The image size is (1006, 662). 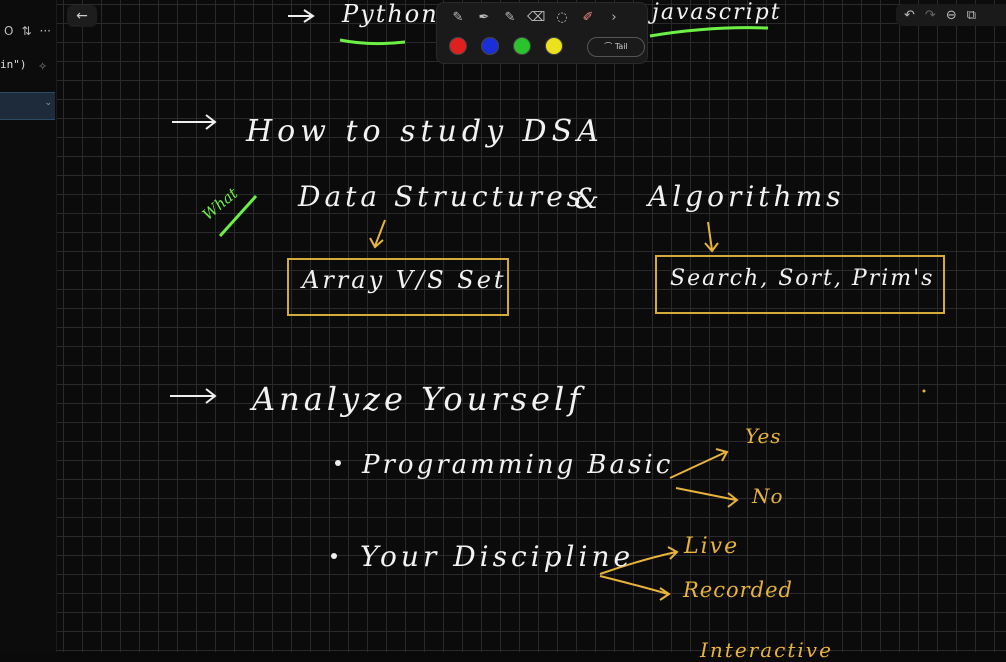 What do you see at coordinates (930, 15) in the screenshot?
I see `redo-icon: ↷` at bounding box center [930, 15].